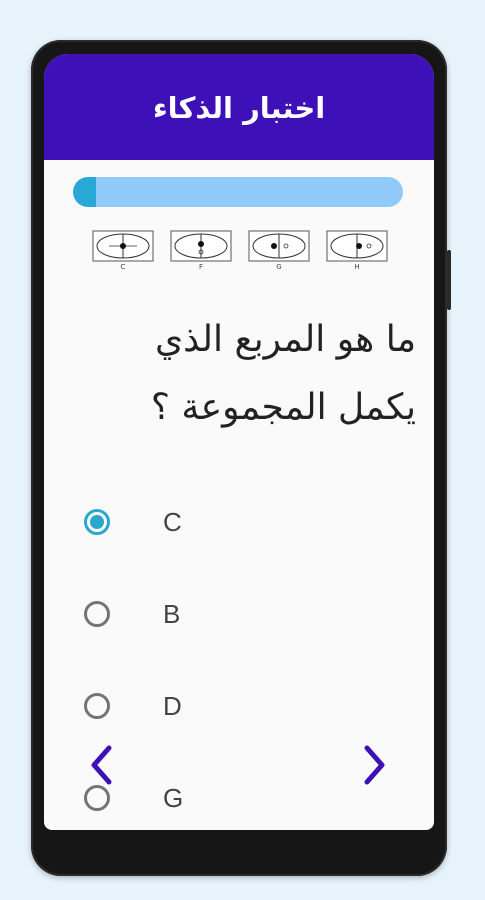 This screenshot has width=485, height=900. Describe the element at coordinates (449, 280) in the screenshot. I see `phone-side-button` at that location.